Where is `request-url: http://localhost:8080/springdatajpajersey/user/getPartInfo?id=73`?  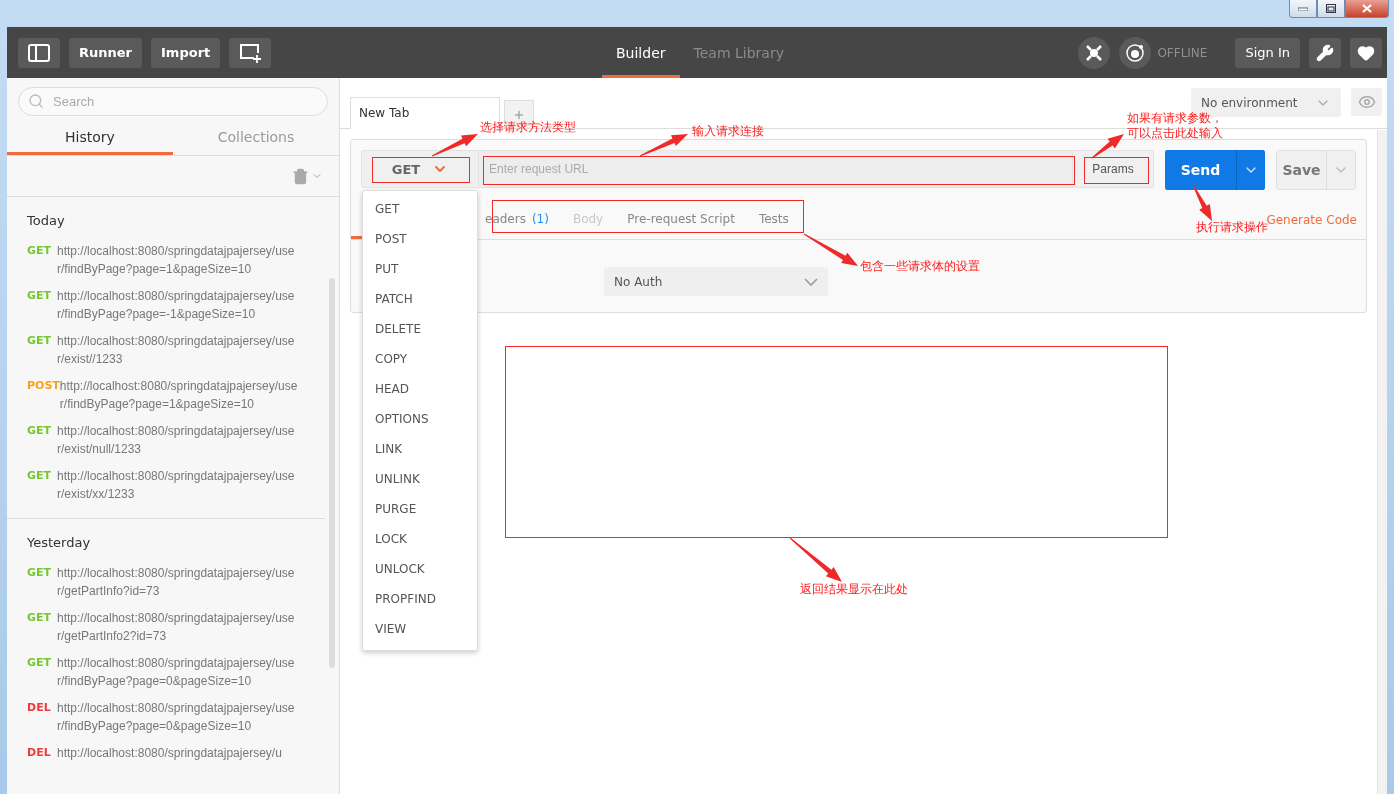 request-url: http://localhost:8080/springdatajpajersey/user/getPartInfo?id=73 is located at coordinates (179, 582).